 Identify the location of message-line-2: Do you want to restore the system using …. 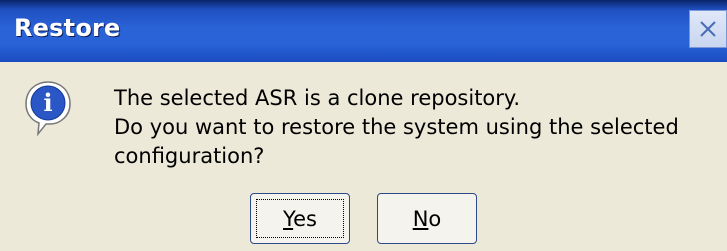
(396, 127).